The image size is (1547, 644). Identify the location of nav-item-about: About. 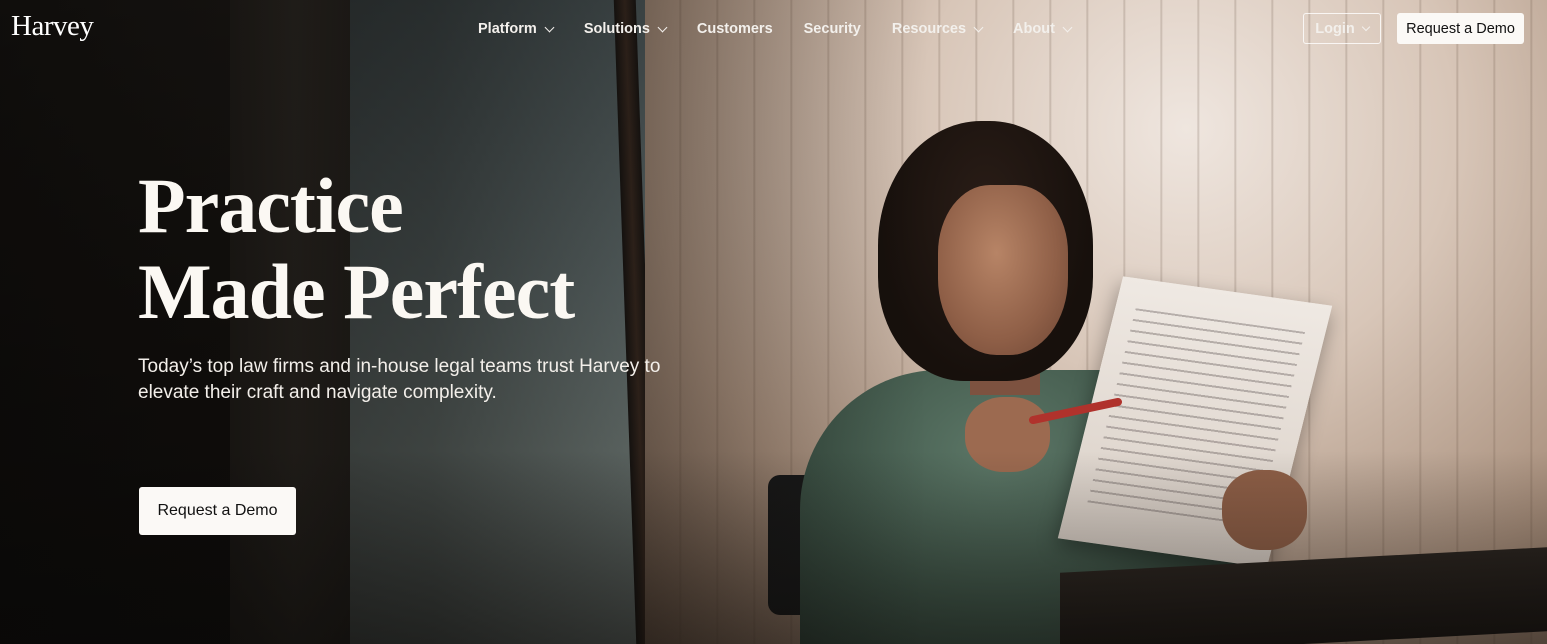
(1043, 29).